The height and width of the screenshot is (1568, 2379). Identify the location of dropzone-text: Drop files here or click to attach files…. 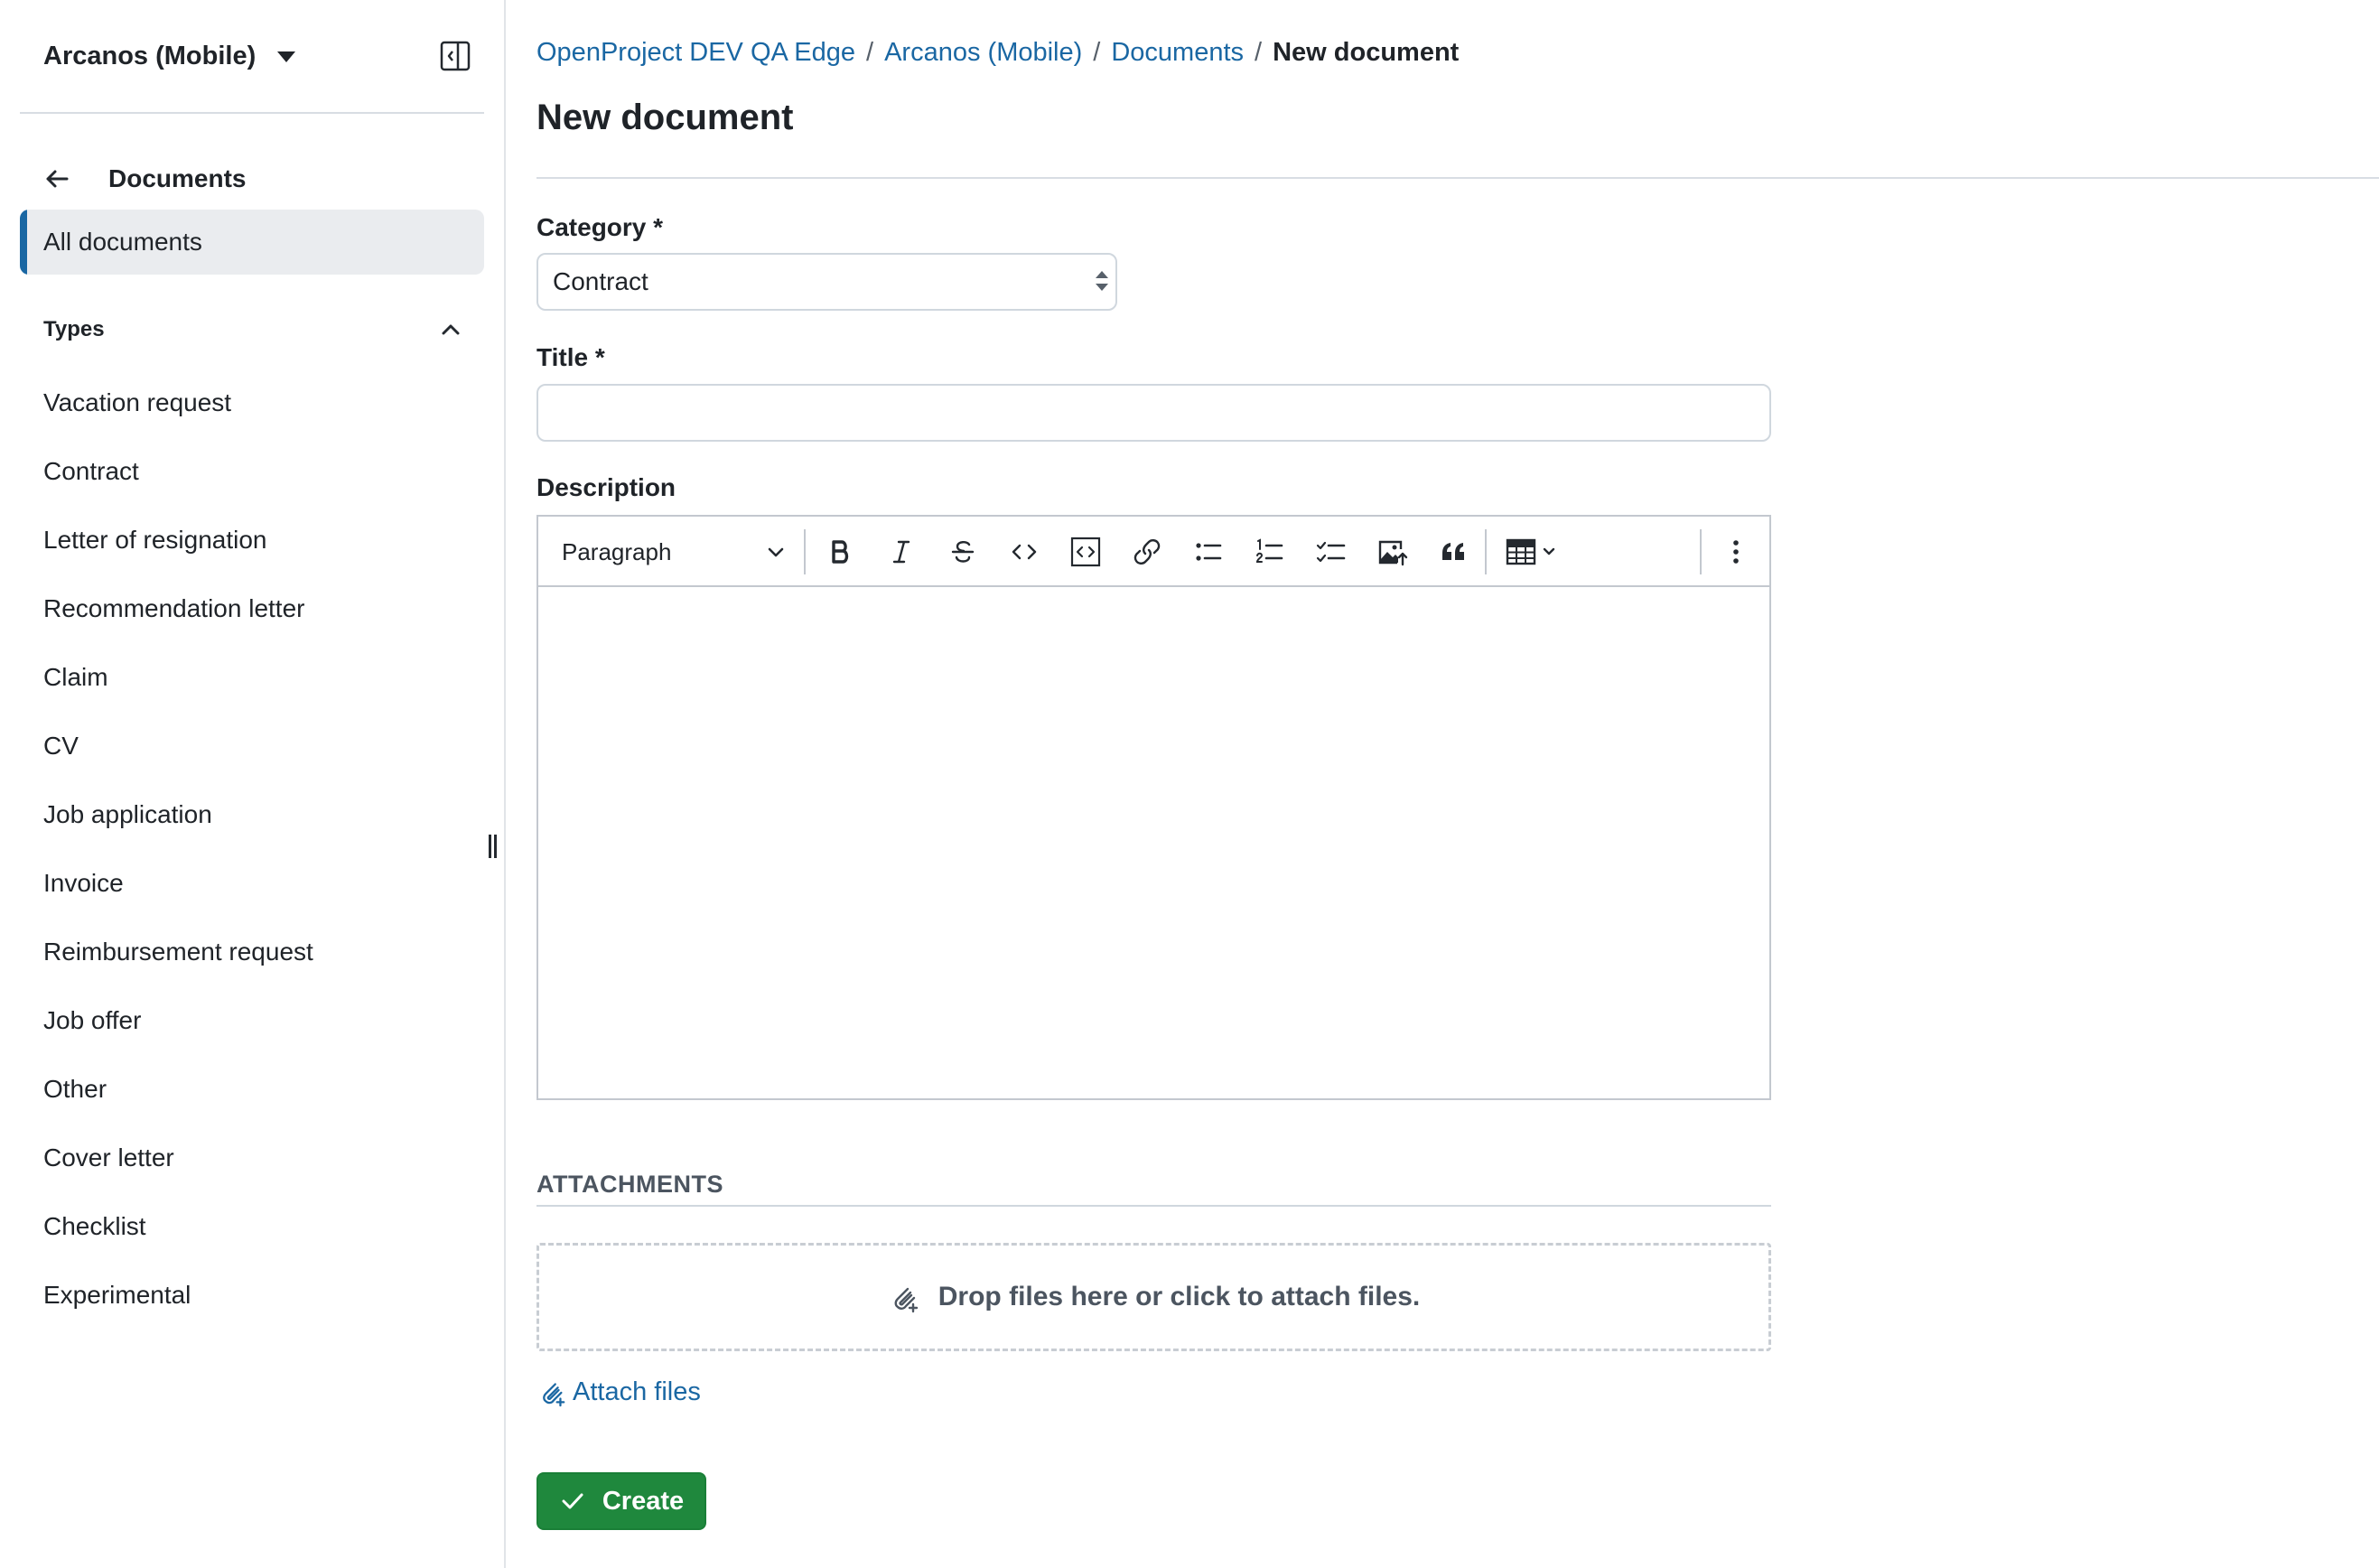
(1179, 1296).